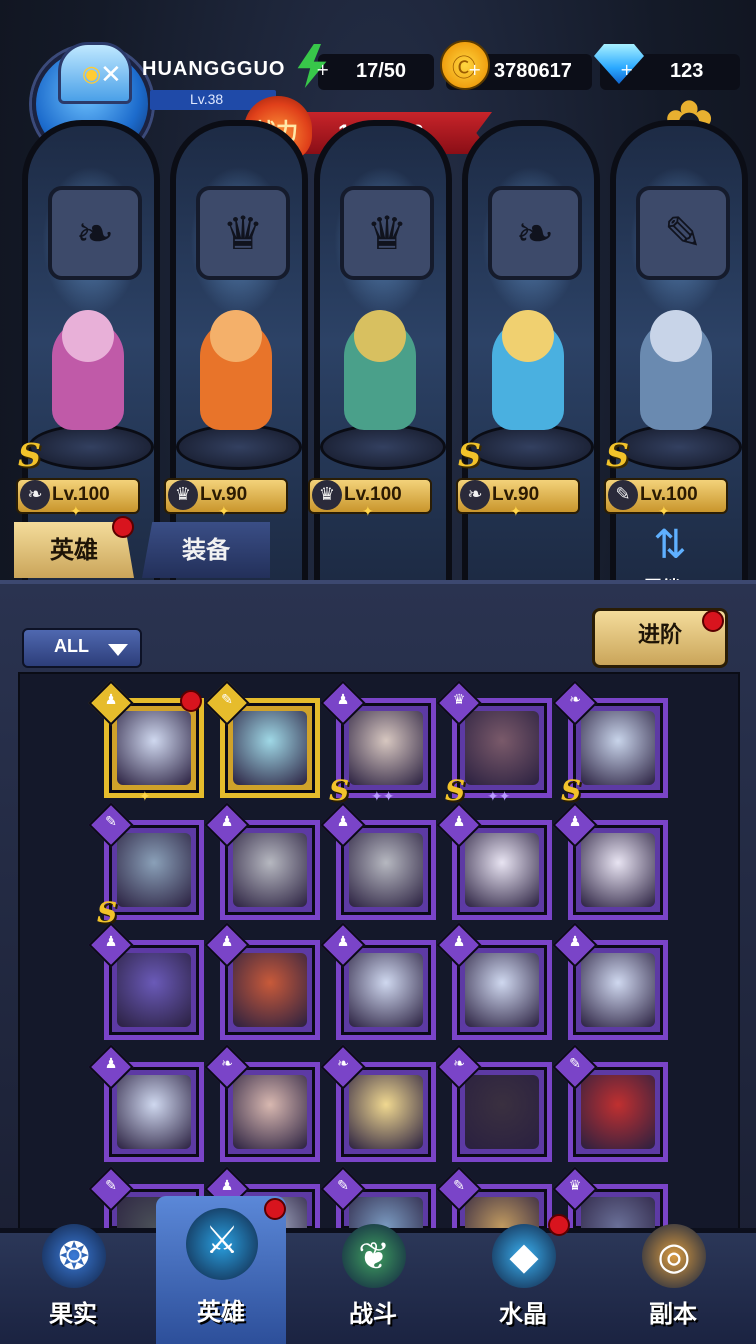 The width and height of the screenshot is (756, 1344). Describe the element at coordinates (524, 1256) in the screenshot. I see `crystal-icon: ◆` at that location.